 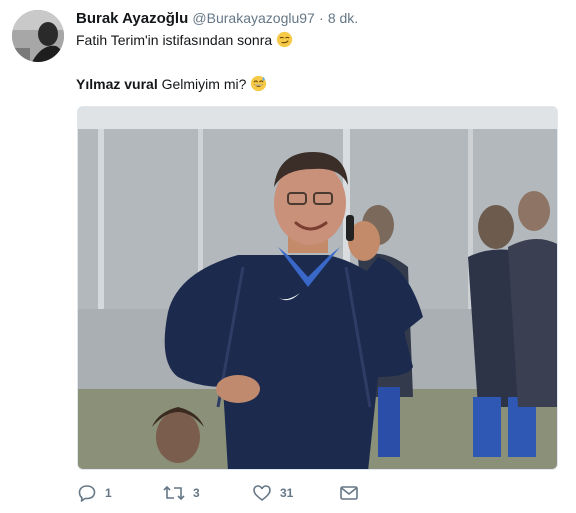 I want to click on avatar, so click(x=38, y=36).